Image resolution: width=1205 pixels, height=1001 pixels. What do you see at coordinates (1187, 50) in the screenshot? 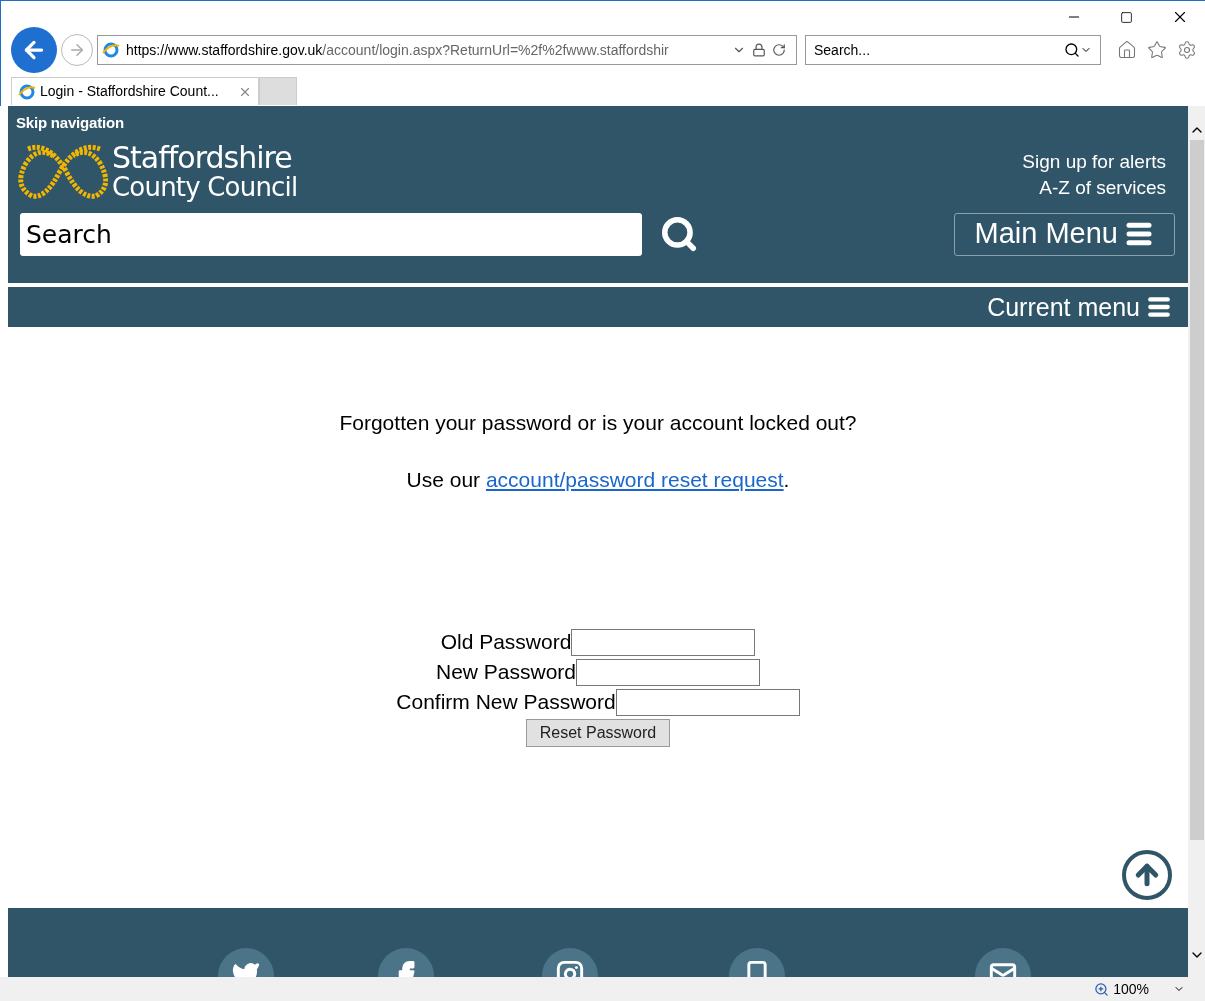
I see `settings-icon` at bounding box center [1187, 50].